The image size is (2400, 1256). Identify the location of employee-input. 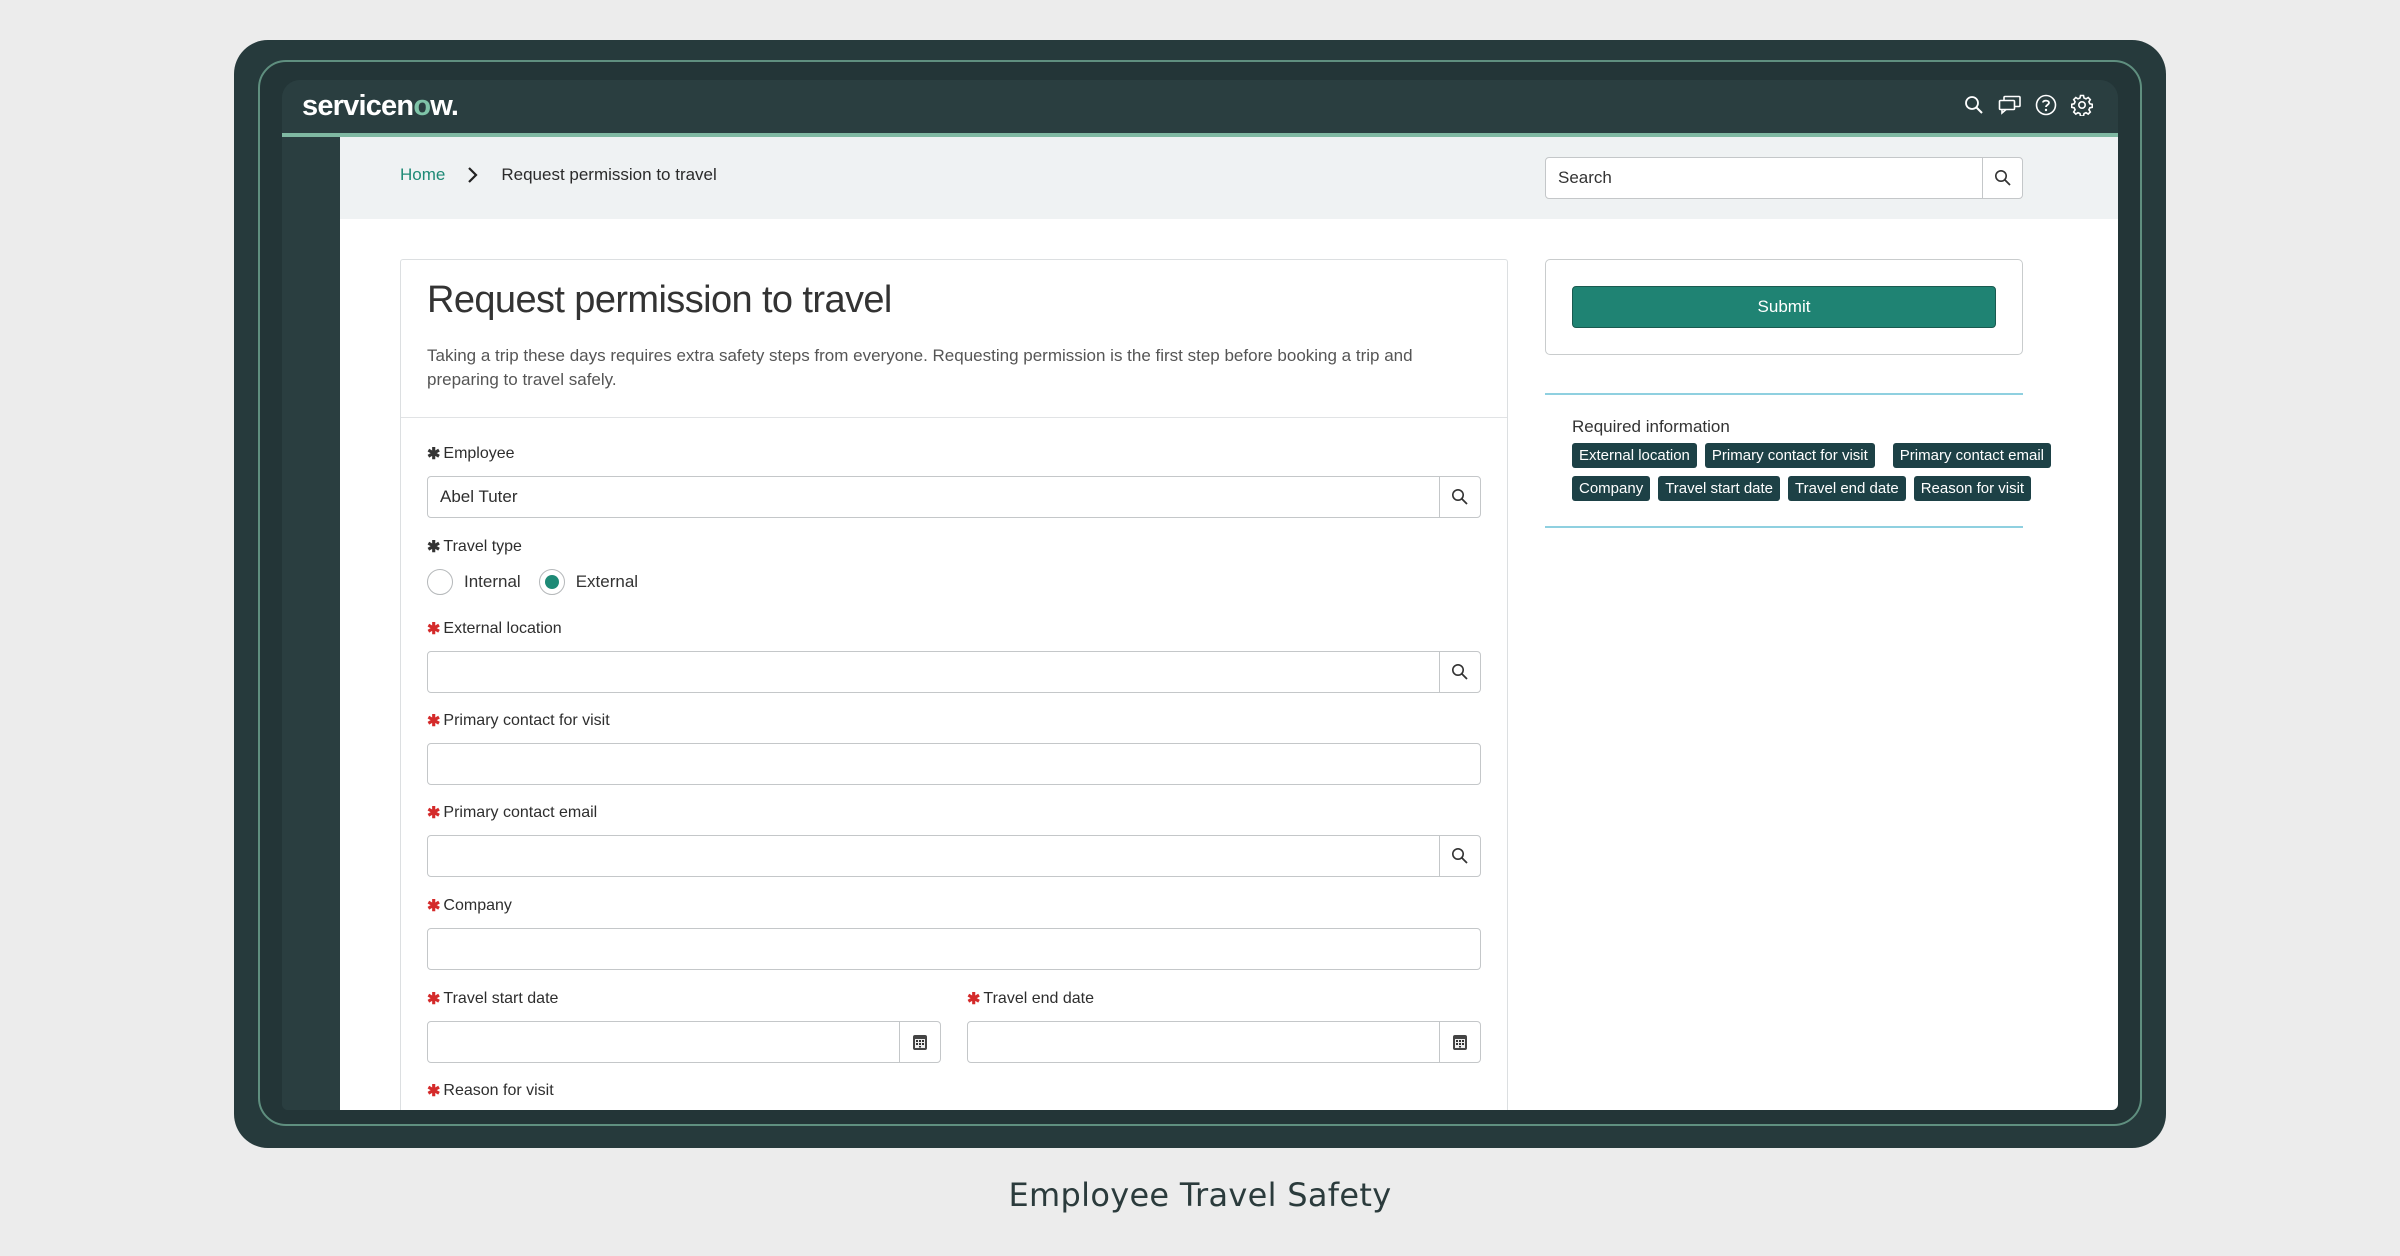
(933, 497).